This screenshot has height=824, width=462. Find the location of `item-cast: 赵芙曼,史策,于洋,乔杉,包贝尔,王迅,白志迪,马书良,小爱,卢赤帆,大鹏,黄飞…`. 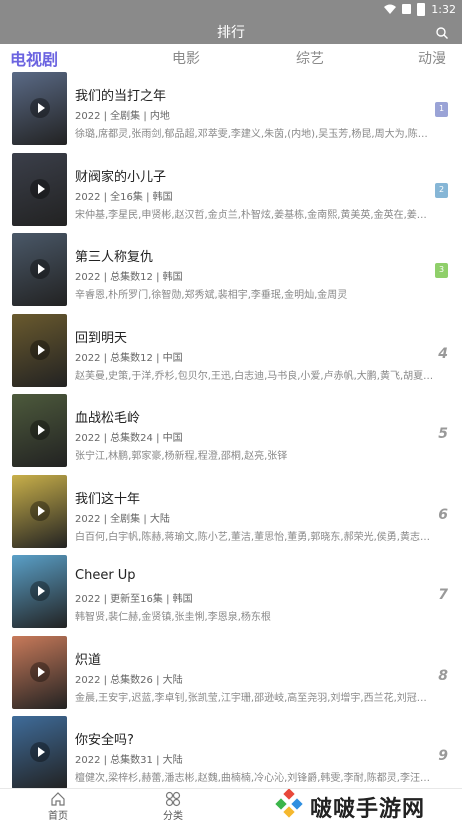

item-cast: 赵芙曼,史策,于洋,乔杉,包贝尔,王迅,白志迪,马书良,小爱,卢赤帆,大鹏,黄飞… is located at coordinates (255, 376).